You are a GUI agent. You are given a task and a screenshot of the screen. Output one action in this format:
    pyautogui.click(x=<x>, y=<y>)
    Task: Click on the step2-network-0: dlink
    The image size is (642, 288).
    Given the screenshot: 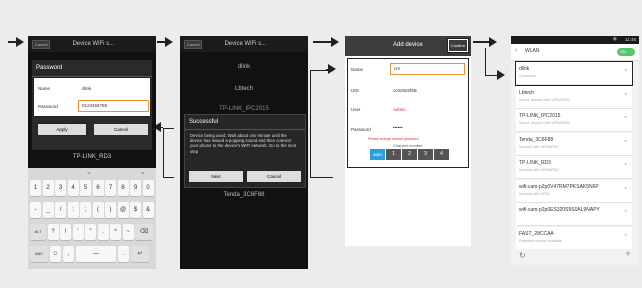 What is the action you would take?
    pyautogui.click(x=244, y=67)
    